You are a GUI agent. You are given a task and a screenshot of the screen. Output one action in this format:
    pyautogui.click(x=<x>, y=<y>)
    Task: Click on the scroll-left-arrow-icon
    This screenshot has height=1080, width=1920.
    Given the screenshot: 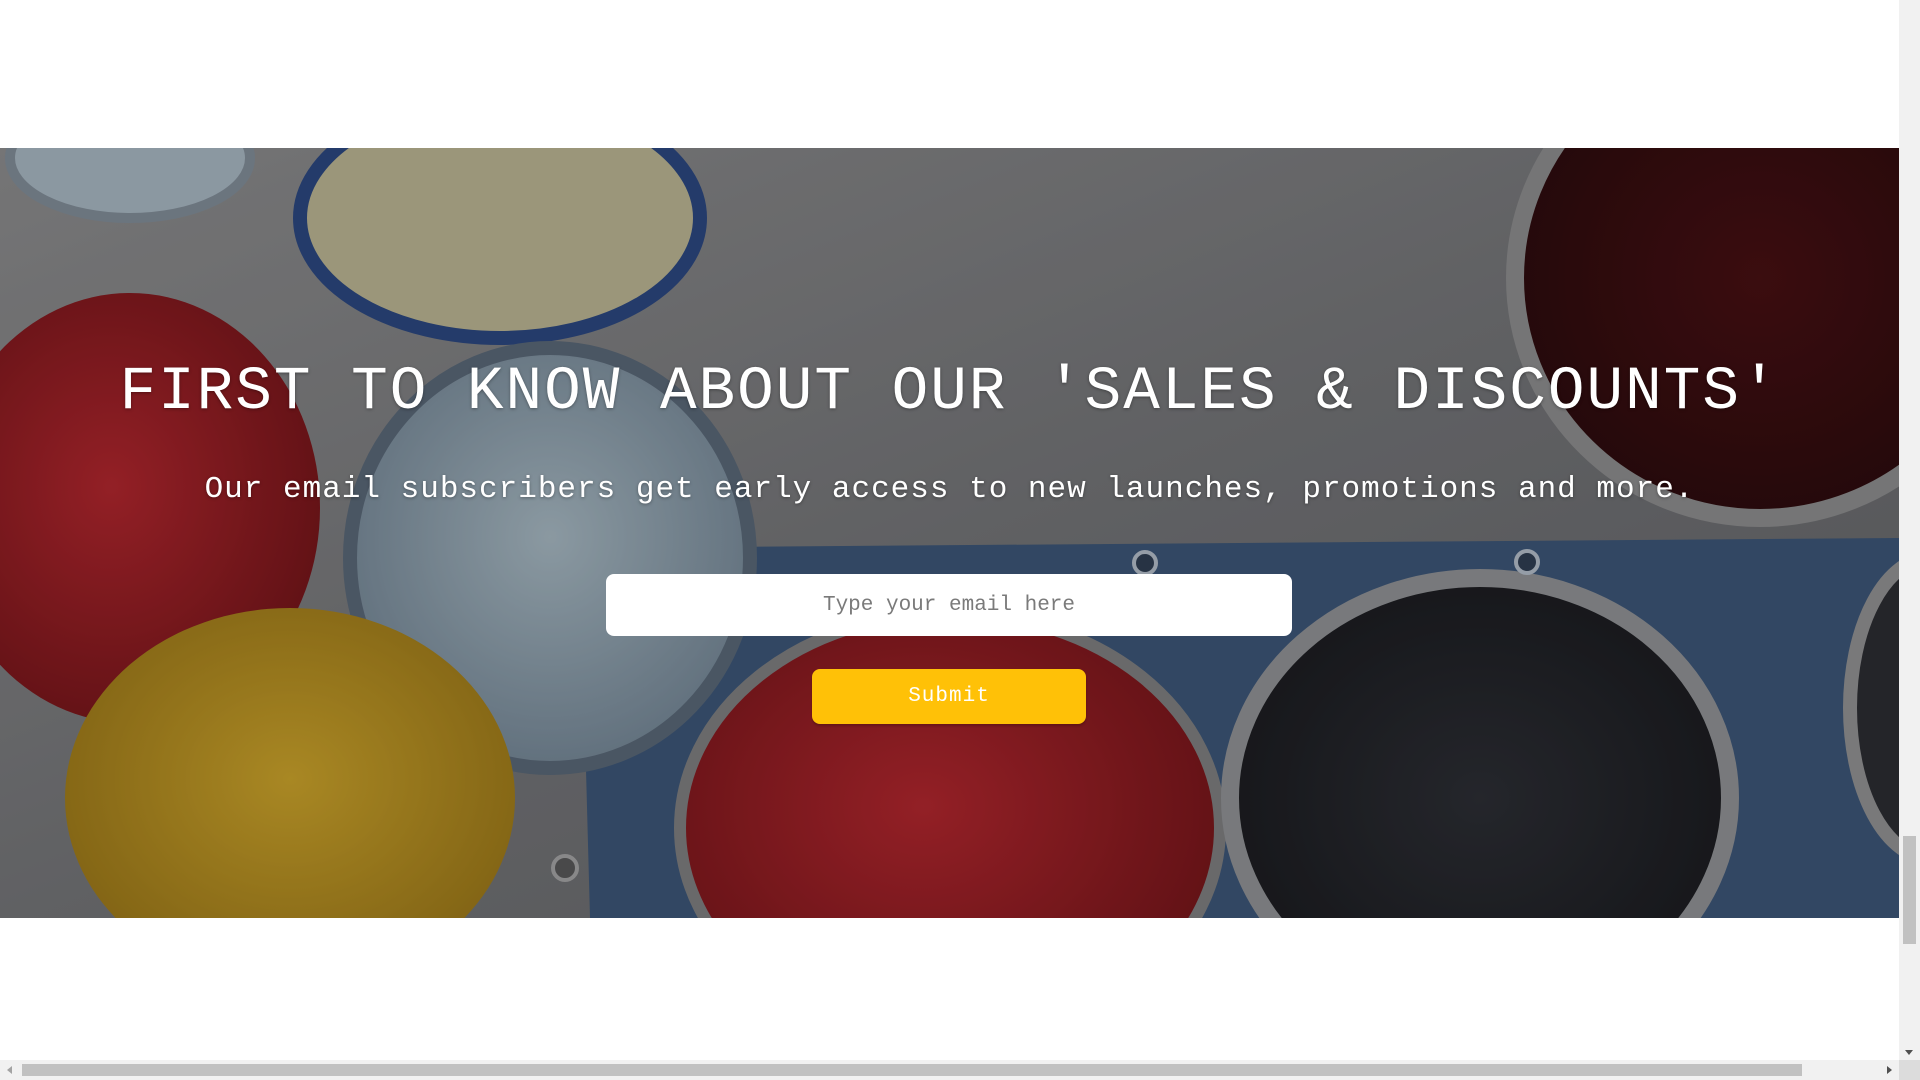 What is the action you would take?
    pyautogui.click(x=9, y=1070)
    